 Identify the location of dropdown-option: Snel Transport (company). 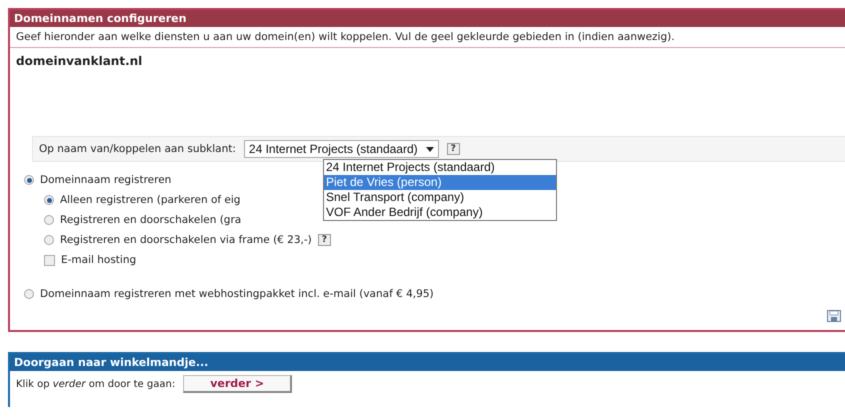
(440, 197).